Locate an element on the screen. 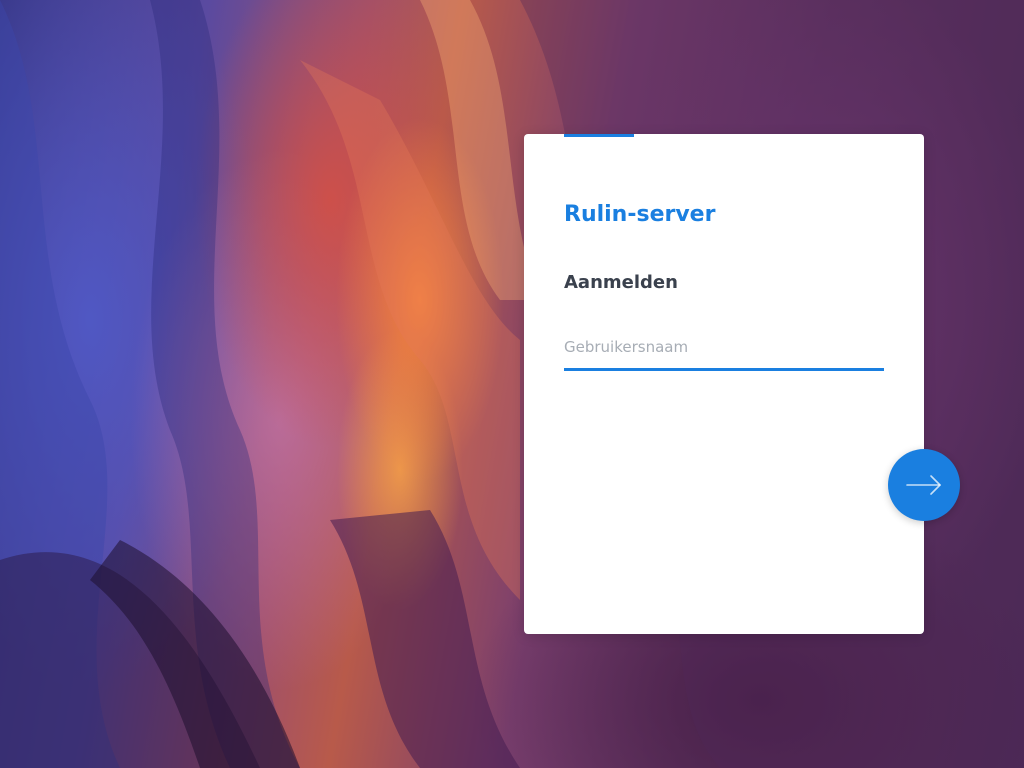 This screenshot has width=1024, height=768. username-input is located at coordinates (724, 347).